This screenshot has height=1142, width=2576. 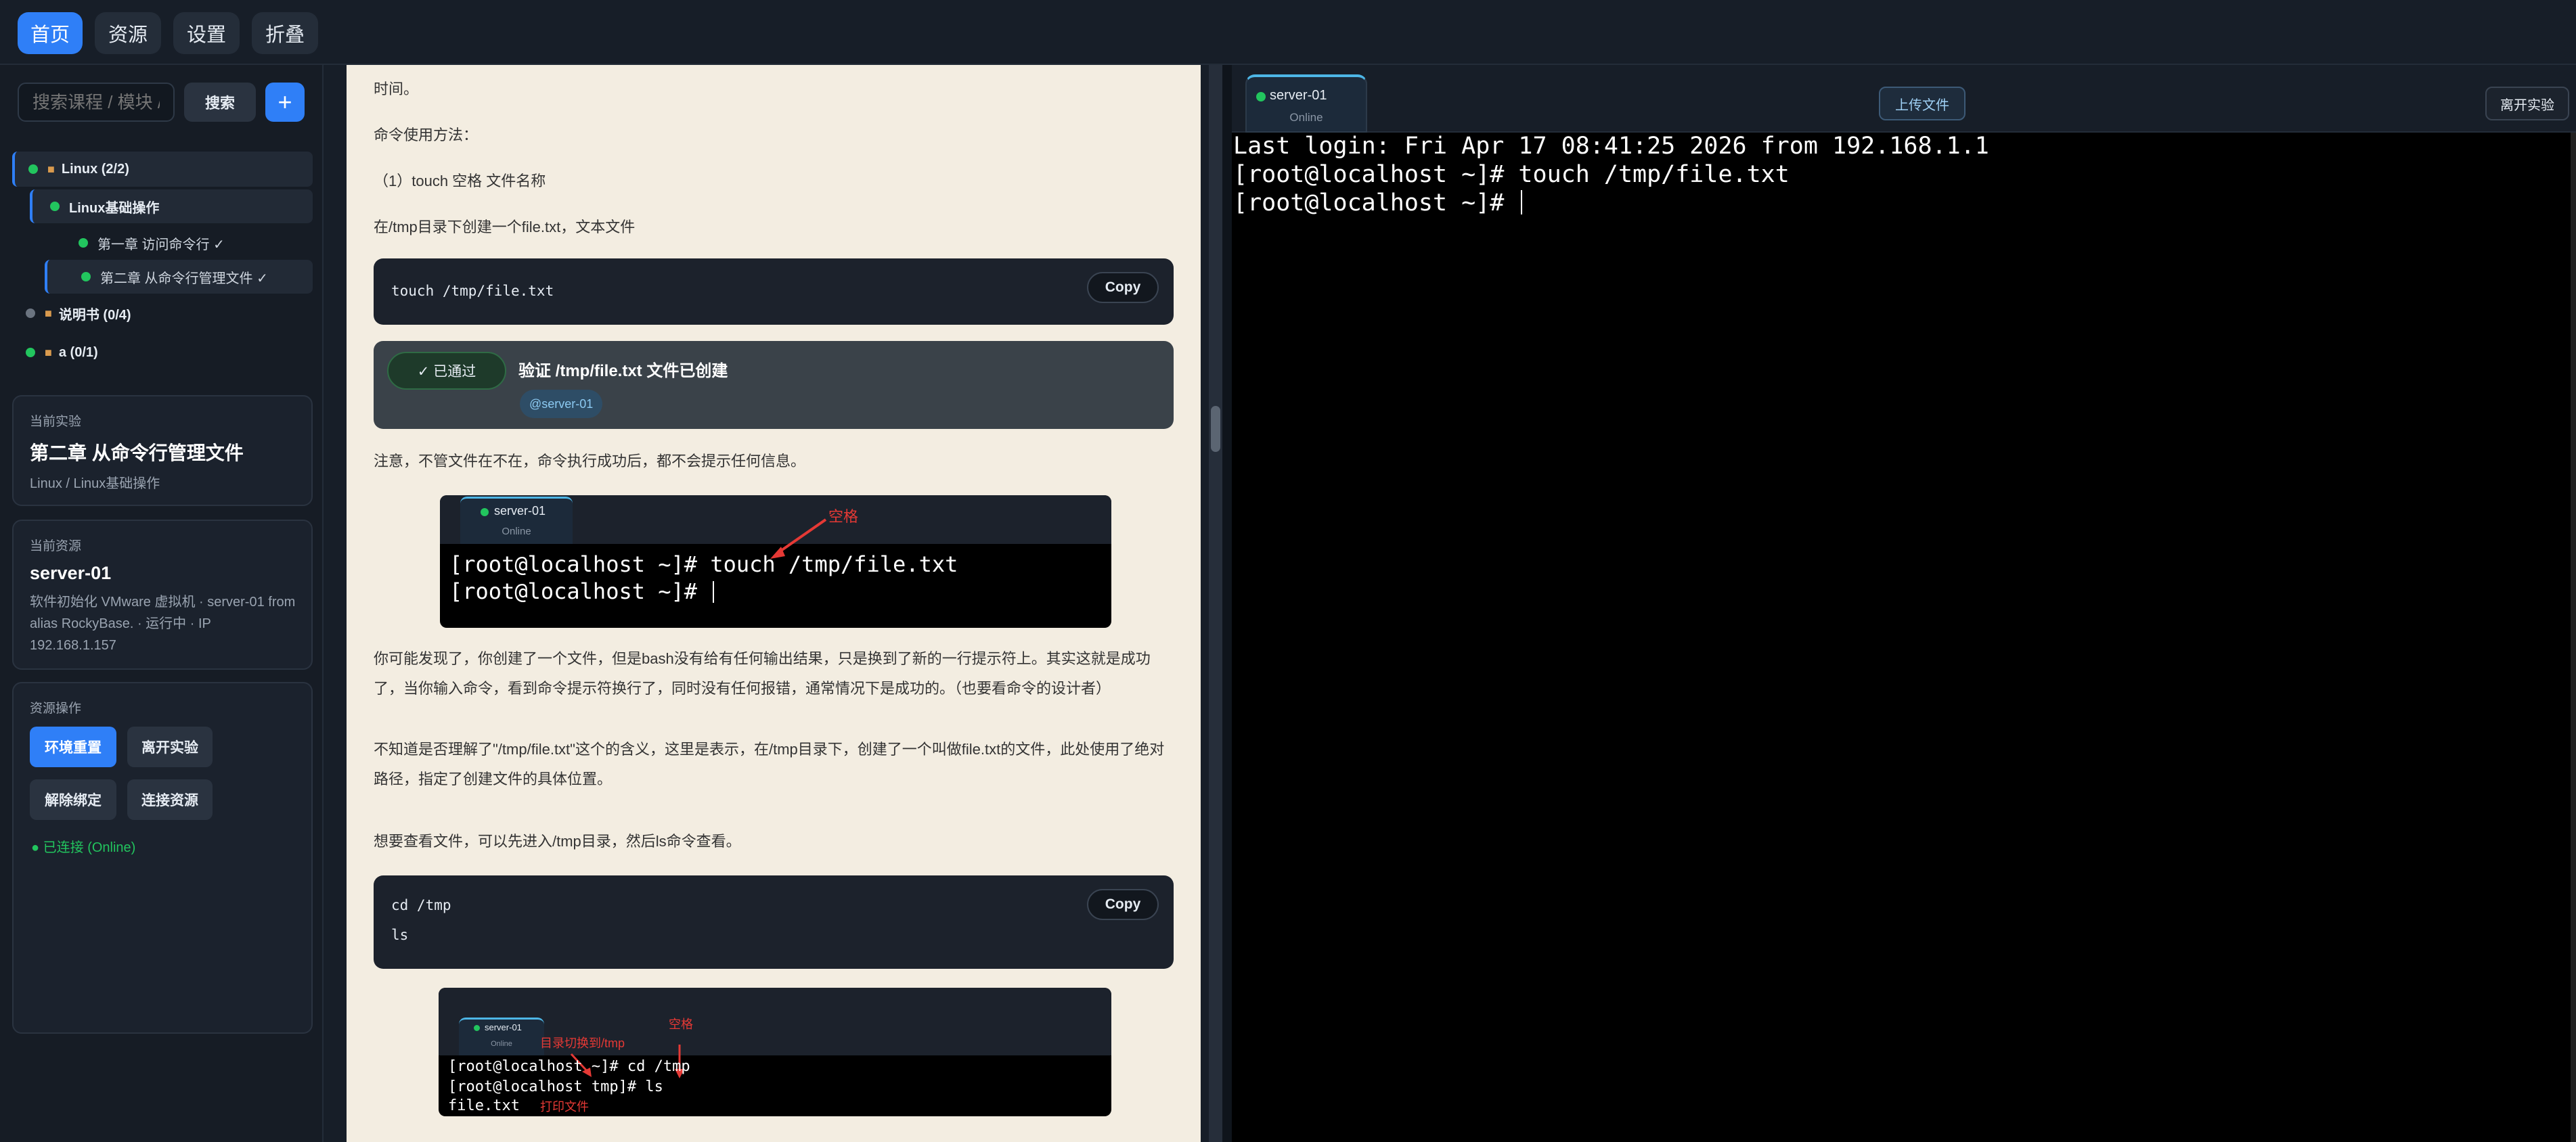 What do you see at coordinates (137, 452) in the screenshot?
I see `current-lab-title: 第二章 从命令行管理文件` at bounding box center [137, 452].